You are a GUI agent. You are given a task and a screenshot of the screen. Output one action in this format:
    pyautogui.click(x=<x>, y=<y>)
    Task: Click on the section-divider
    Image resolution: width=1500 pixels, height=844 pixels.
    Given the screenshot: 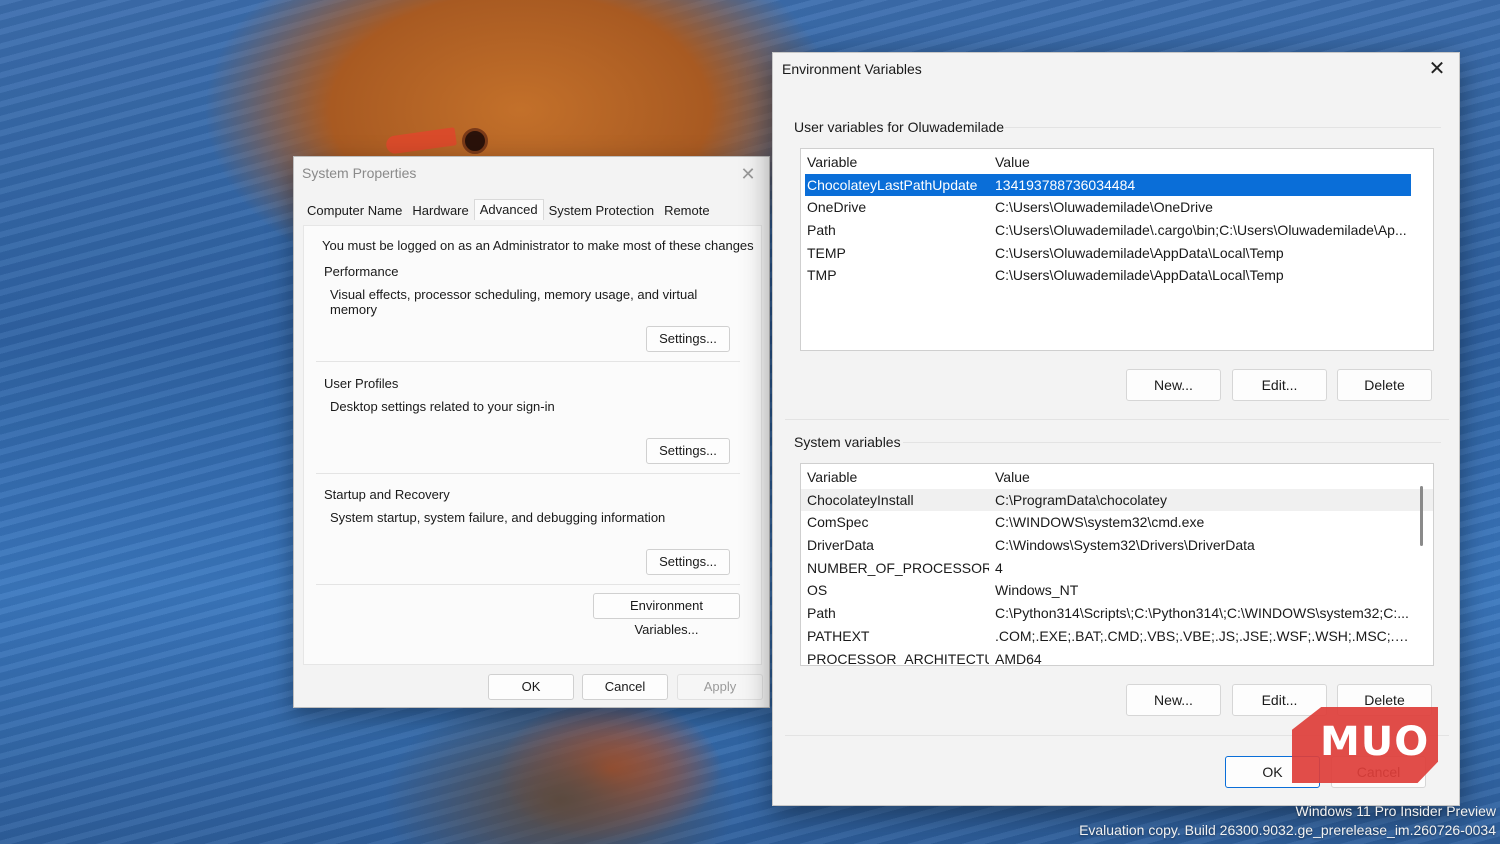 What is the action you would take?
    pyautogui.click(x=1117, y=419)
    